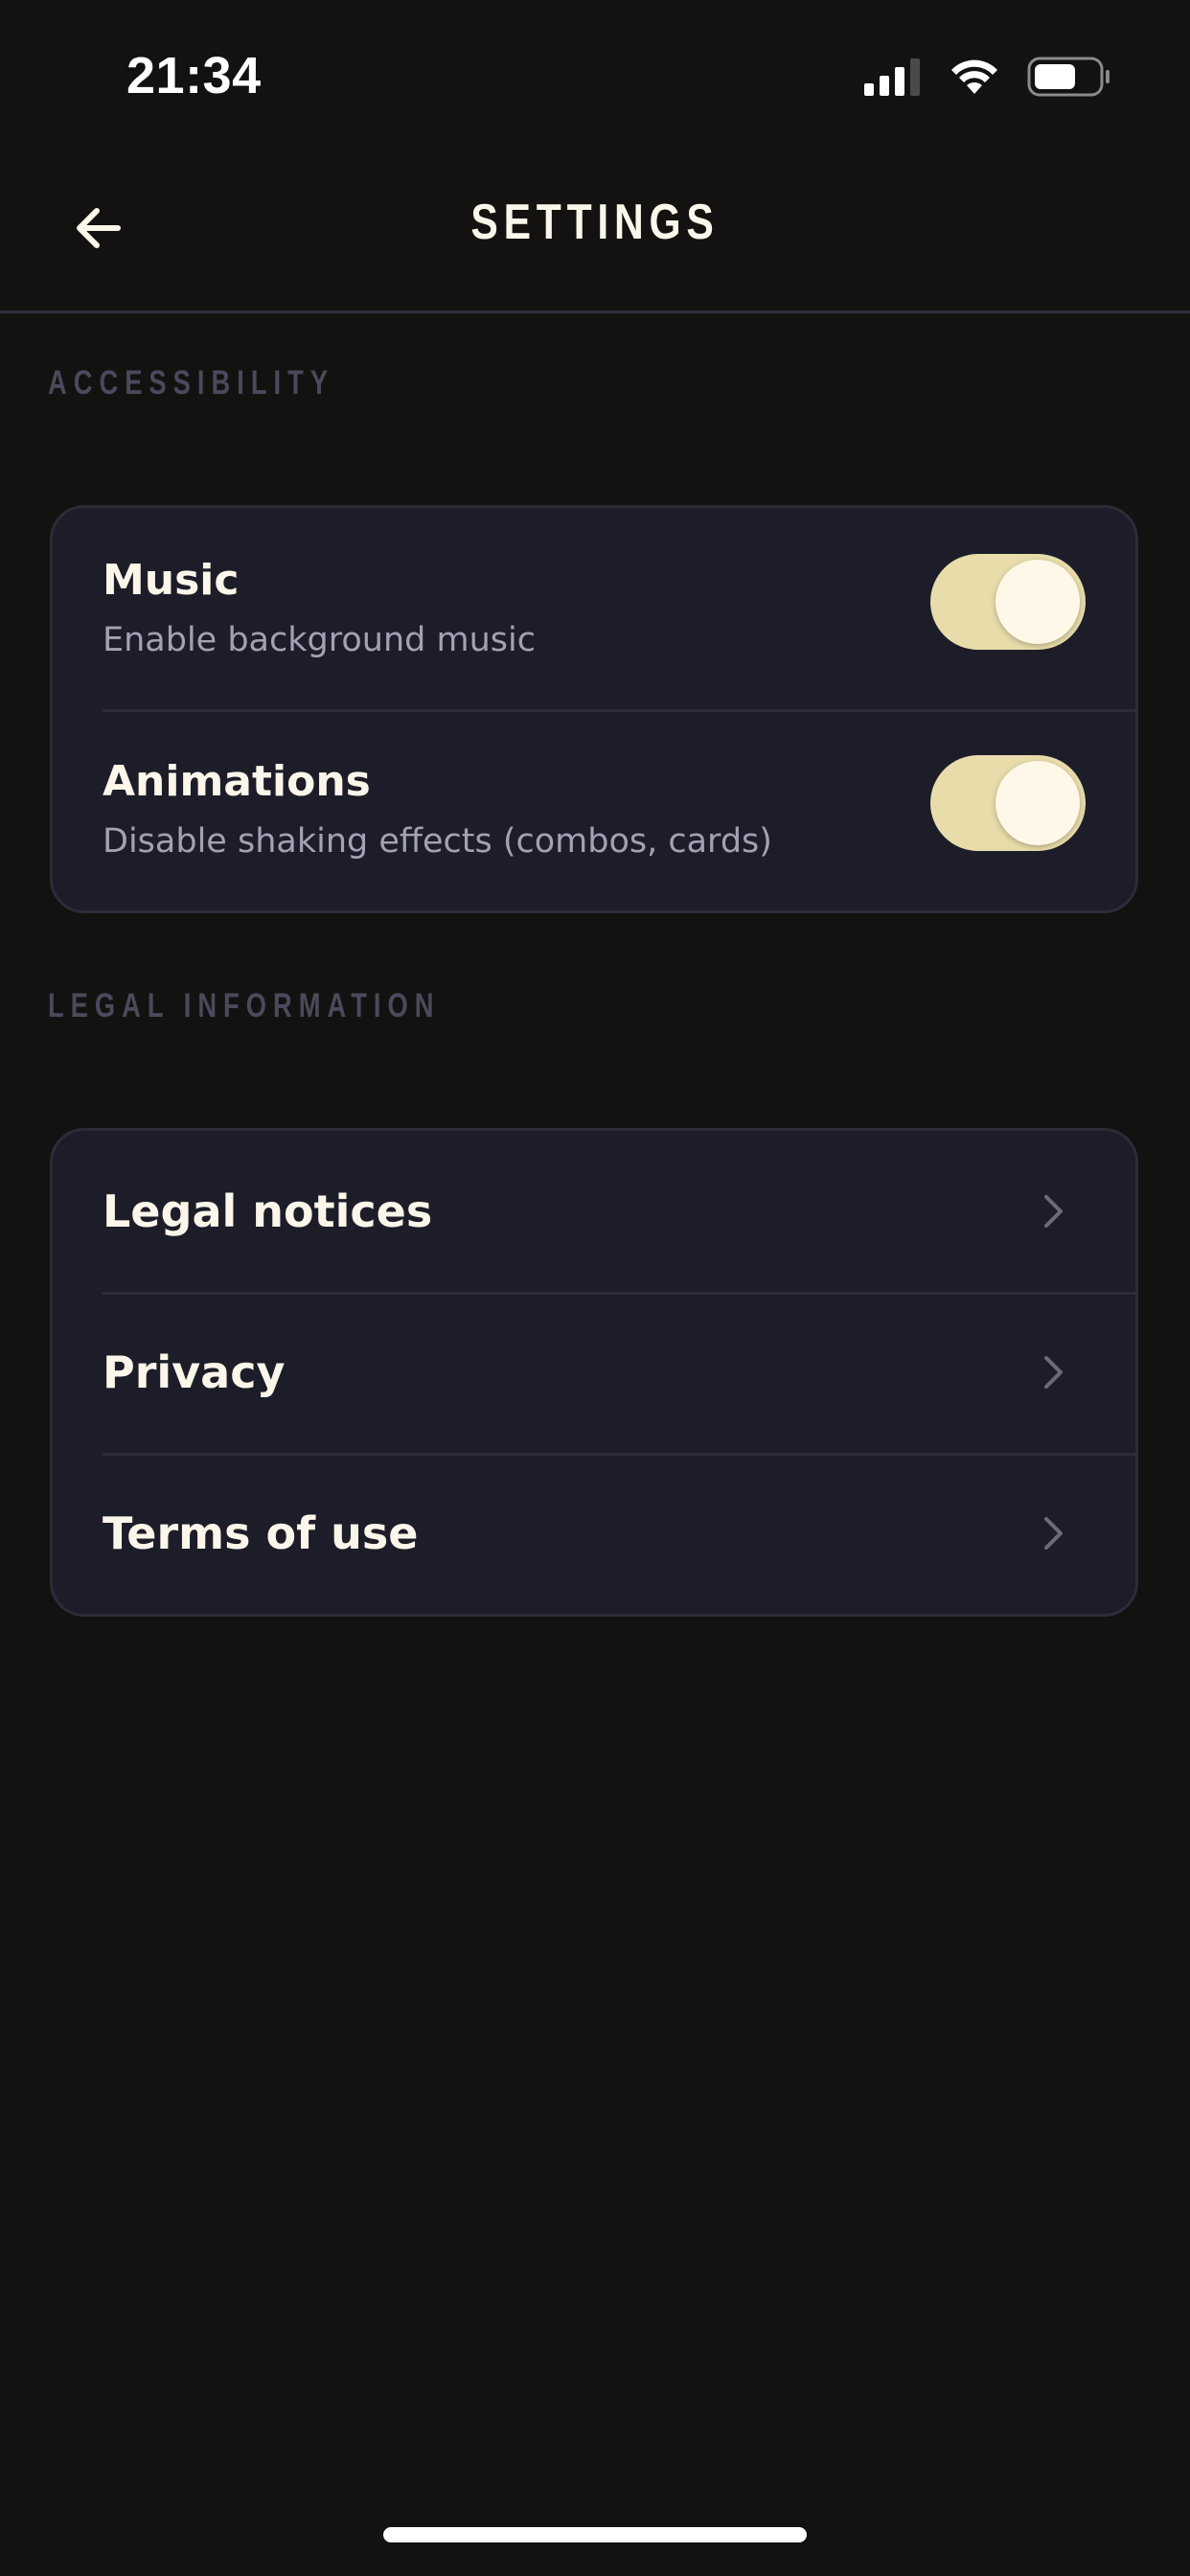 Image resolution: width=1190 pixels, height=2576 pixels. What do you see at coordinates (261, 1533) in the screenshot?
I see `link-label: Terms of use` at bounding box center [261, 1533].